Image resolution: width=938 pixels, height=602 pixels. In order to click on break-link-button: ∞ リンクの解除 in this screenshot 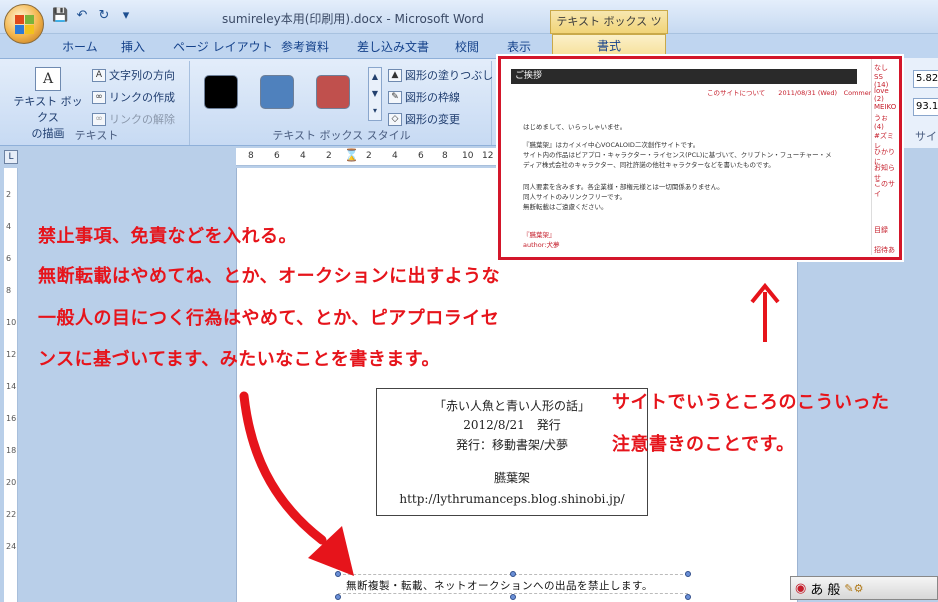, I will do `click(133, 119)`.